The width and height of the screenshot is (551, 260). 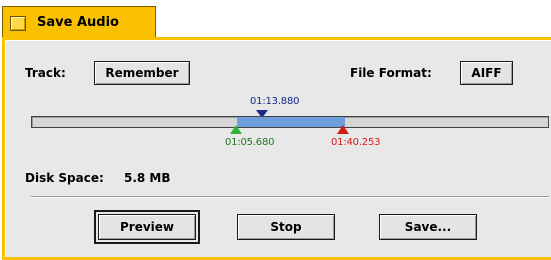 What do you see at coordinates (64, 178) in the screenshot?
I see `disk-space-label: Disk Space:` at bounding box center [64, 178].